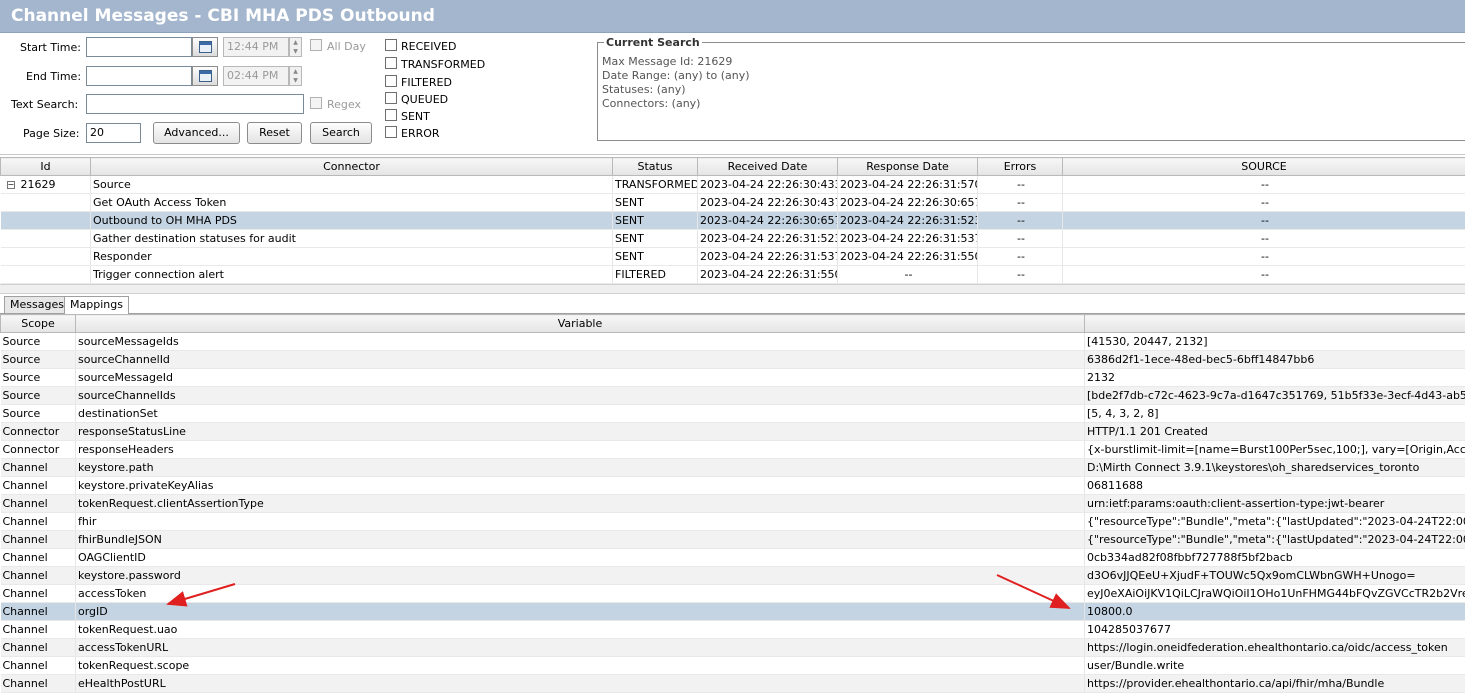 The width and height of the screenshot is (1465, 693). Describe the element at coordinates (205, 47) in the screenshot. I see `start-date-calendar-button` at that location.